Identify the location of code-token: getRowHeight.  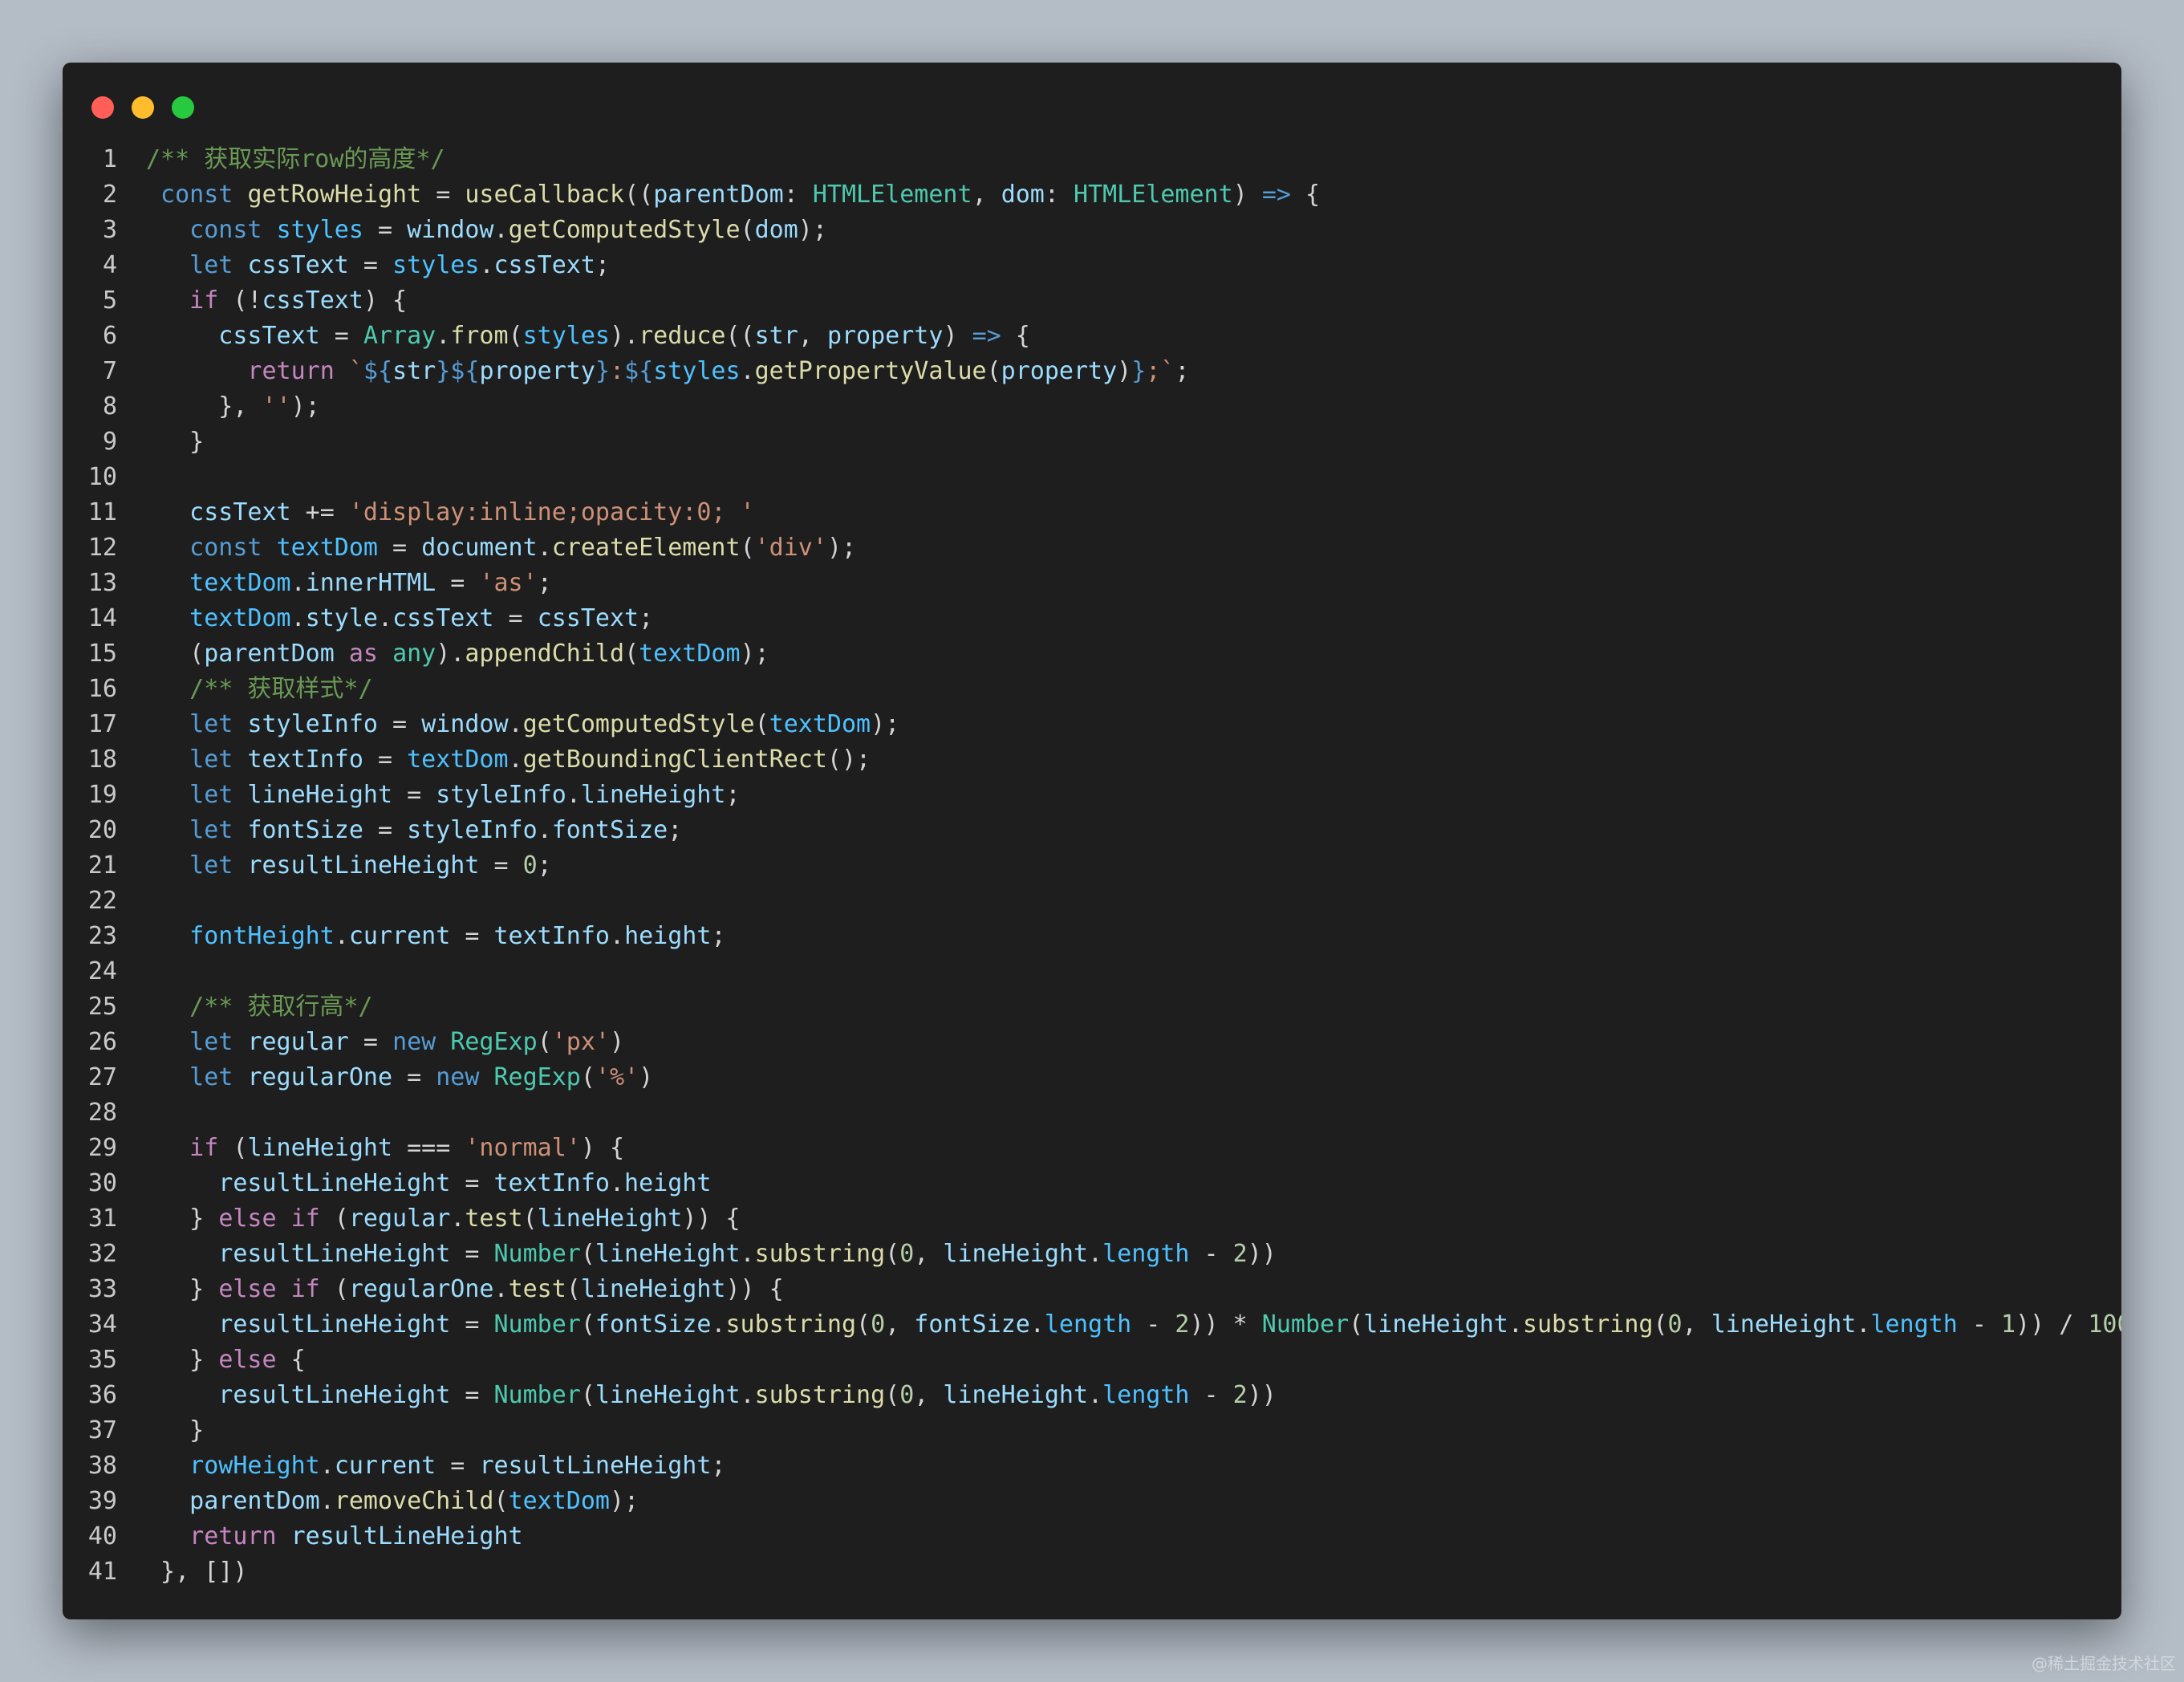
(334, 195).